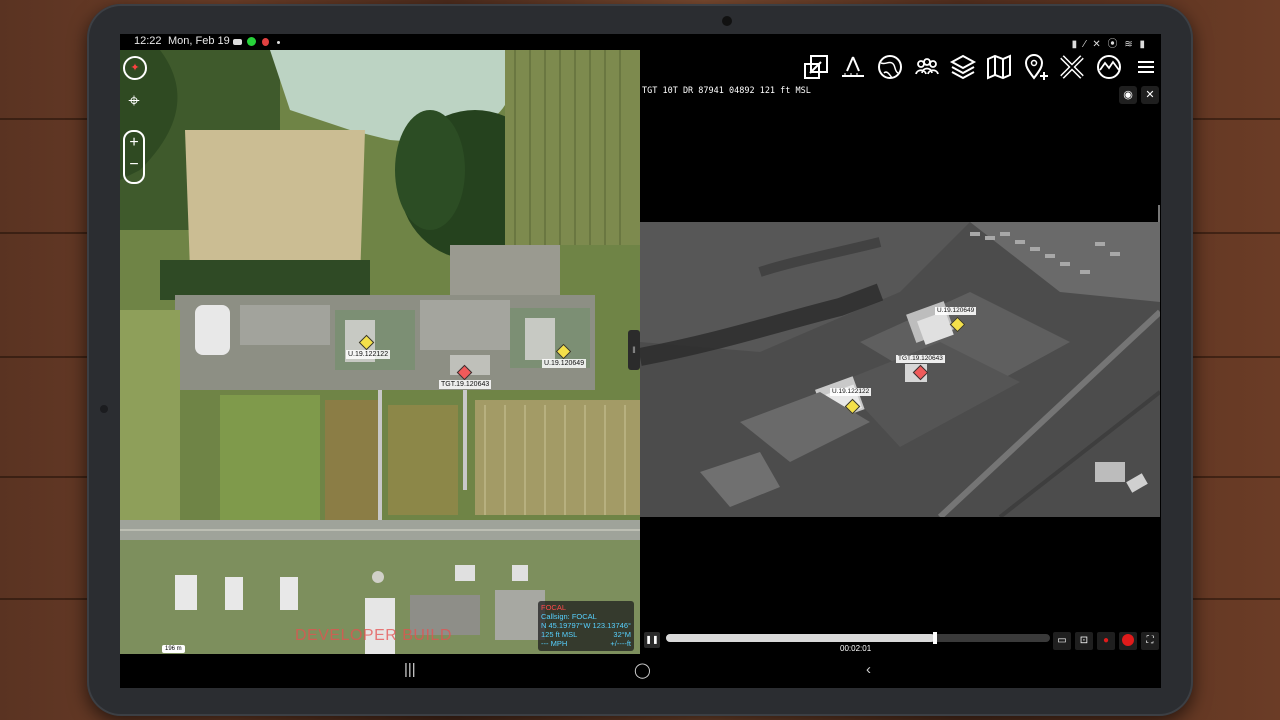 The image size is (1280, 720). I want to click on scale-bar: 196 m, so click(173, 649).